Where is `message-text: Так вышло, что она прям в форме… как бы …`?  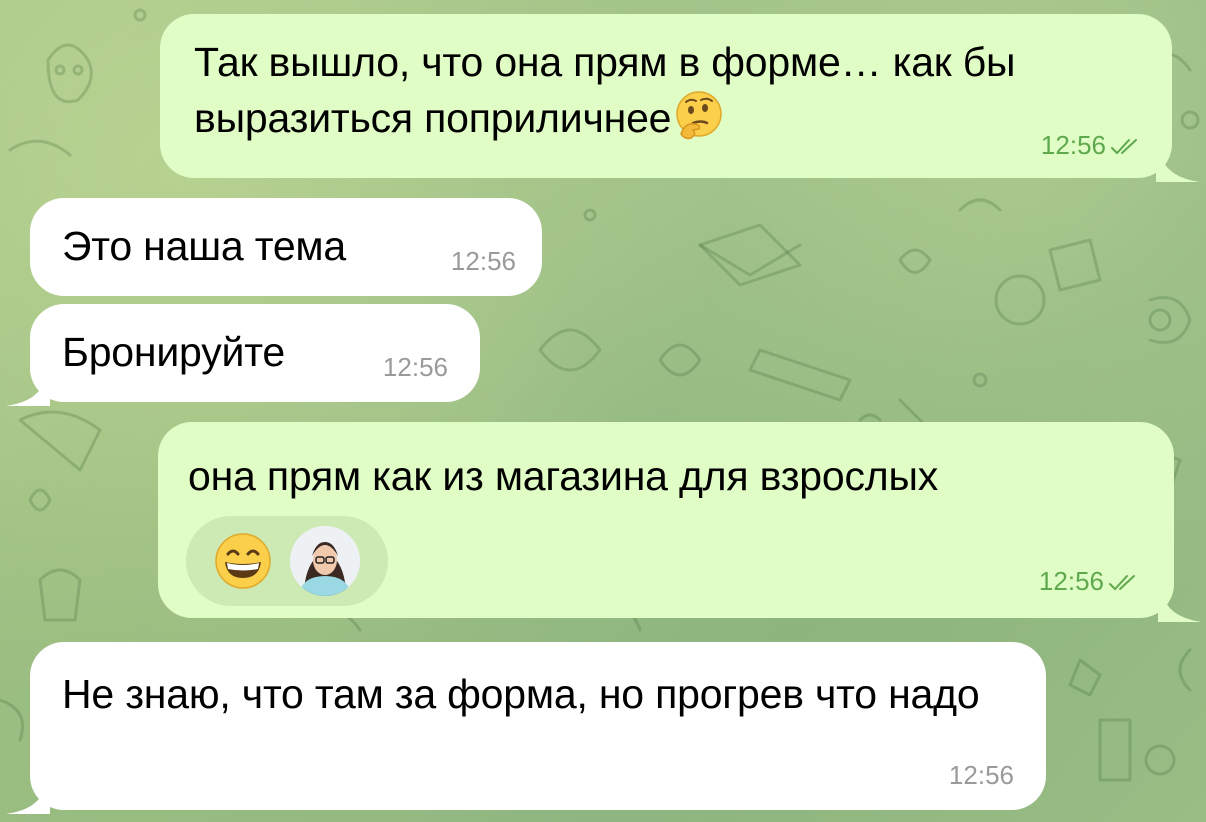 message-text: Так вышло, что она прям в форме… как бы … is located at coordinates (605, 90).